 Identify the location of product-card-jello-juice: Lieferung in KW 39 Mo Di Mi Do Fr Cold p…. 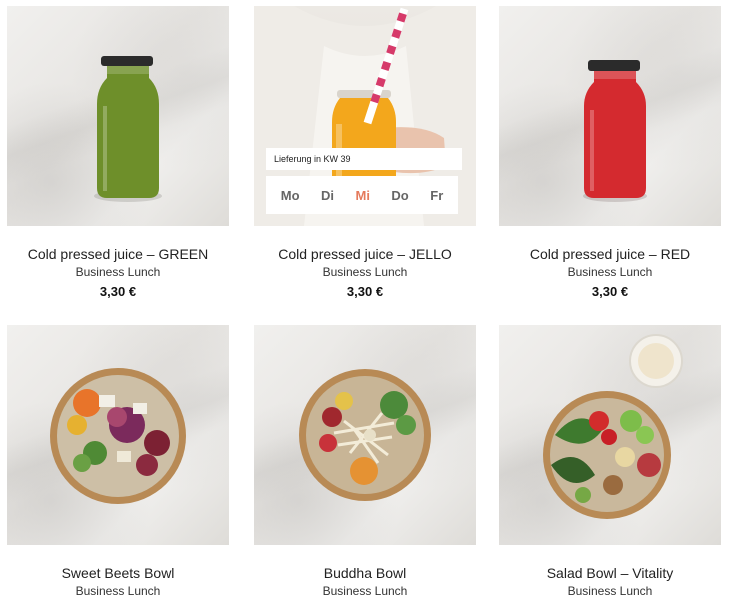
(365, 153).